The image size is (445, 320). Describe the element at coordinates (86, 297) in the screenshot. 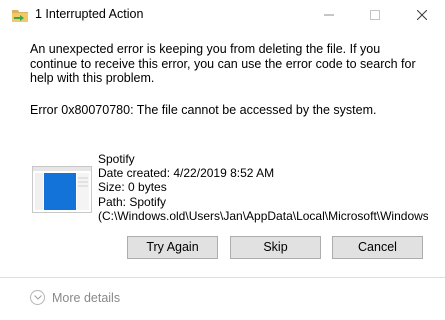

I see `more-details-label: More details` at that location.